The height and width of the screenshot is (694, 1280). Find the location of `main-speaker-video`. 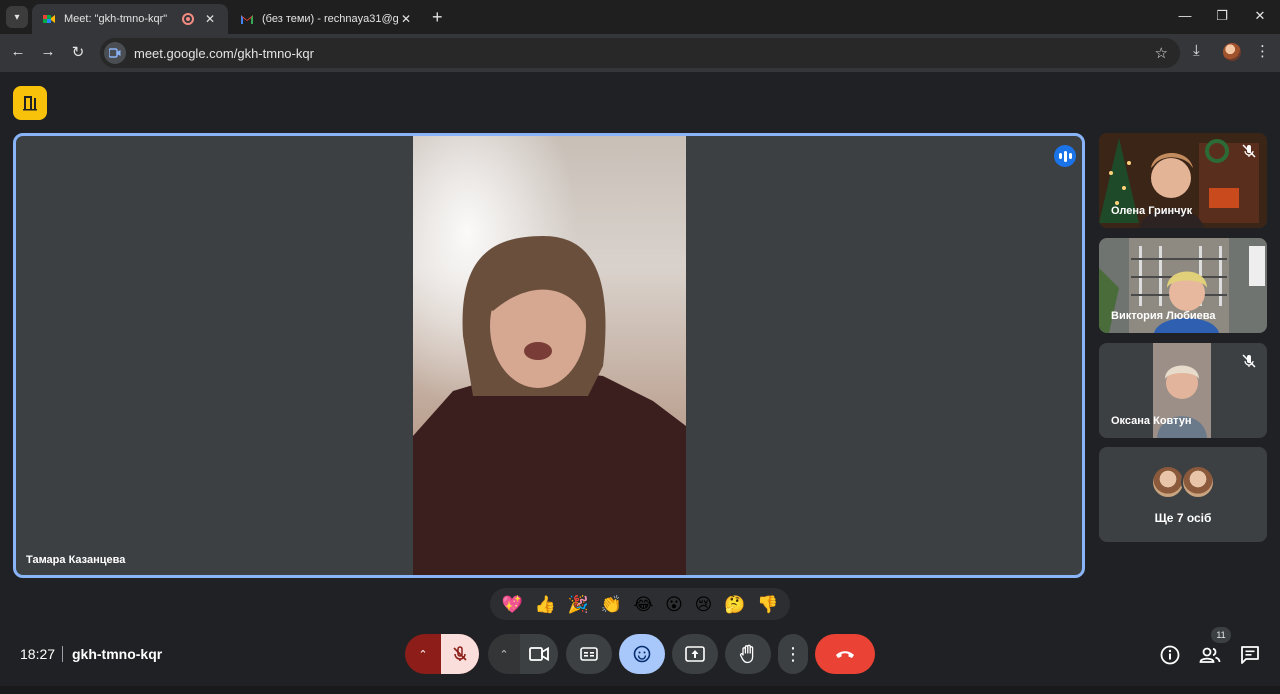

main-speaker-video is located at coordinates (549, 355).